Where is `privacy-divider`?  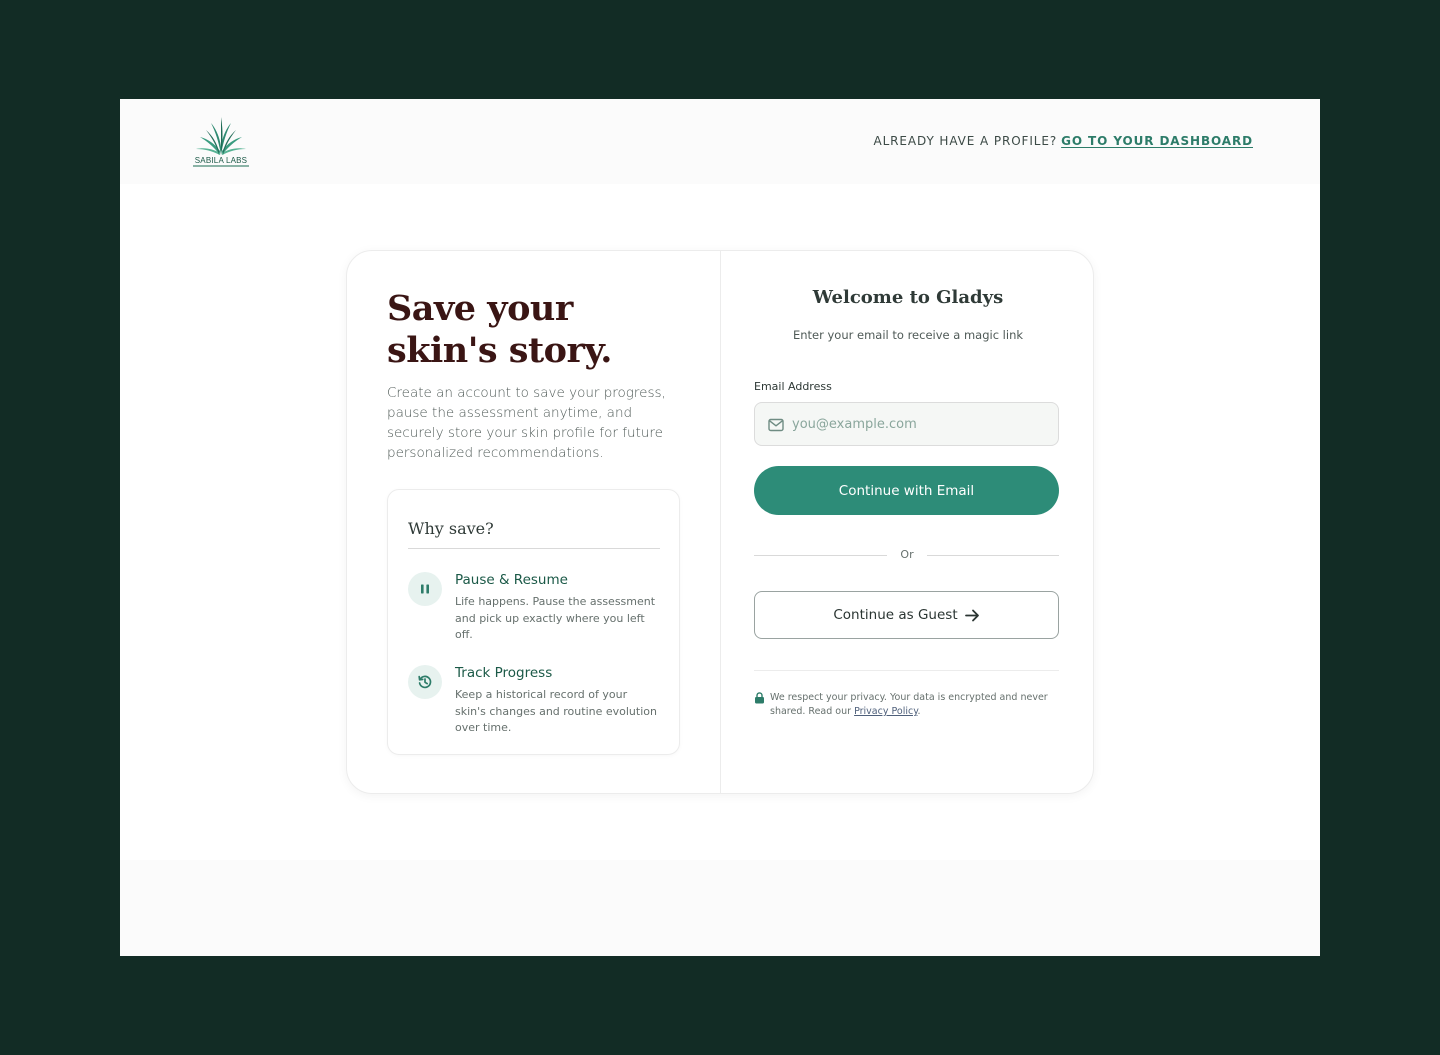
privacy-divider is located at coordinates (906, 670).